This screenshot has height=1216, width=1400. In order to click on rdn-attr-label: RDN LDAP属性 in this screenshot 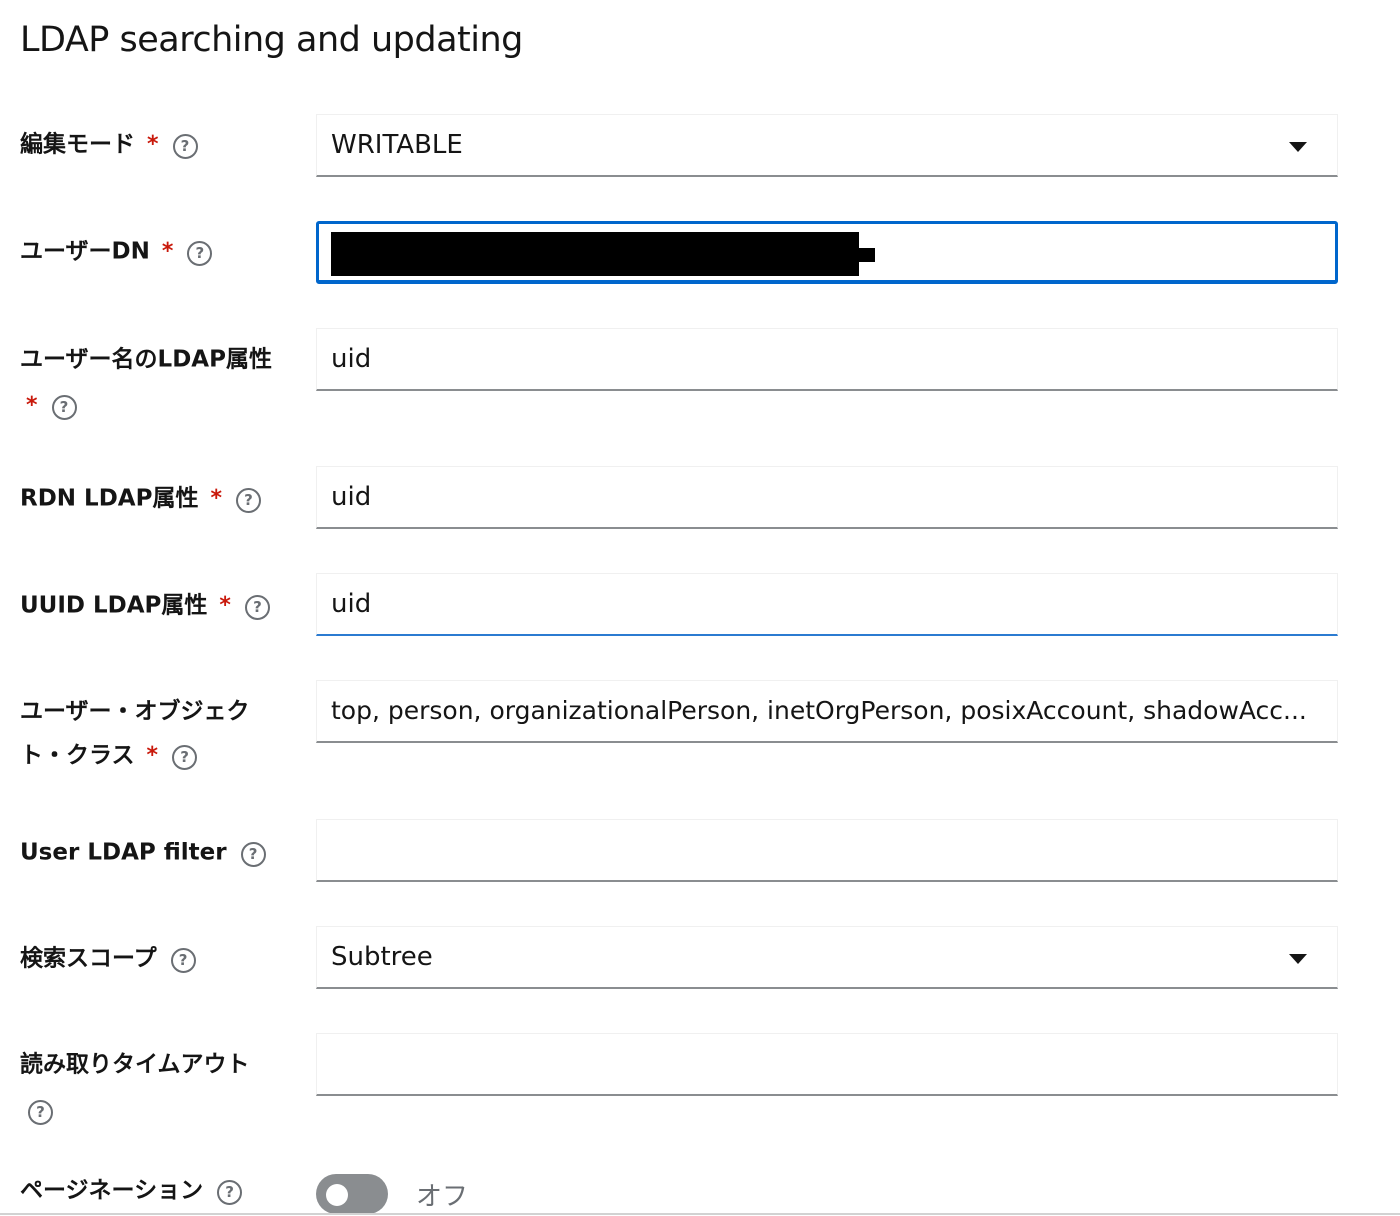, I will do `click(109, 498)`.